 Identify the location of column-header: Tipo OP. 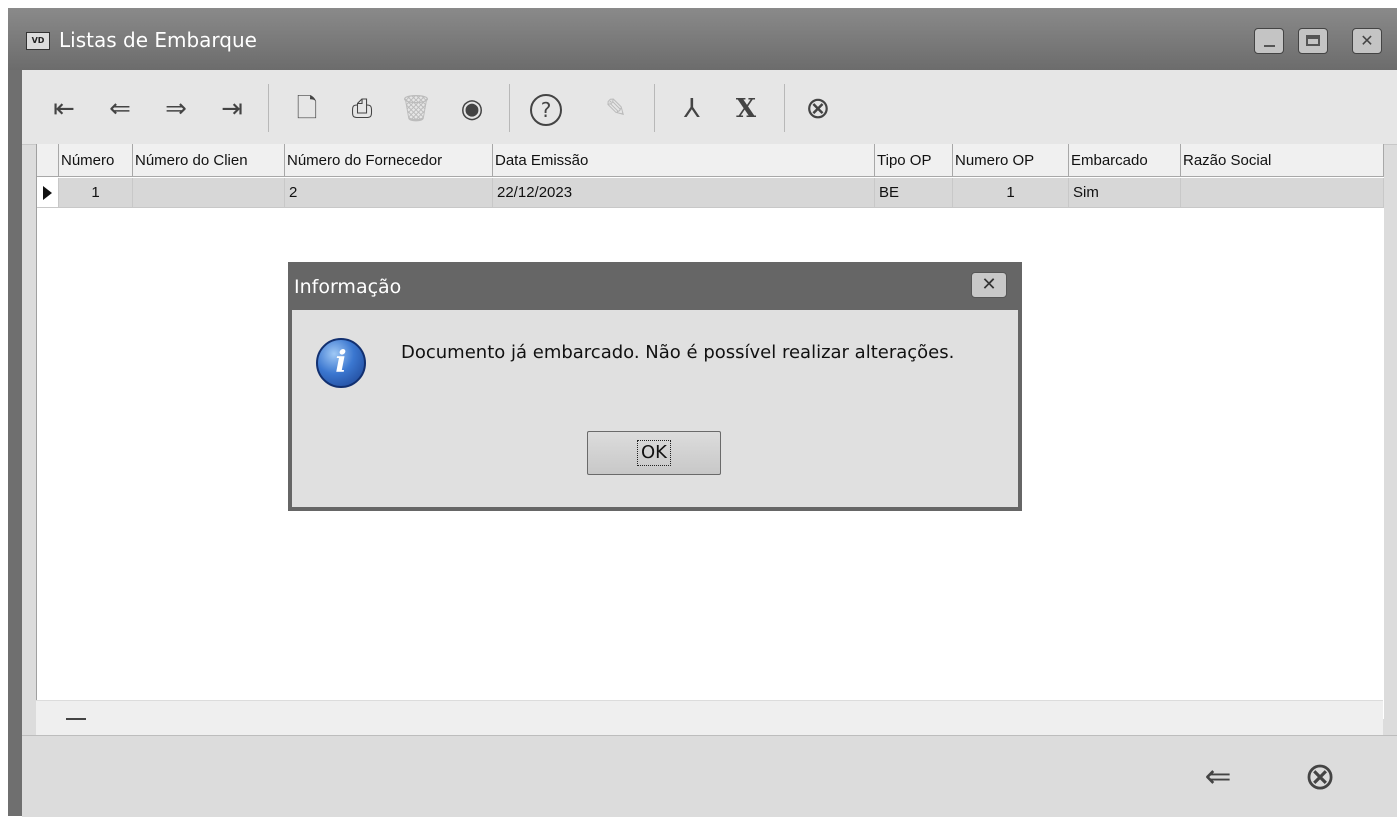
(914, 160).